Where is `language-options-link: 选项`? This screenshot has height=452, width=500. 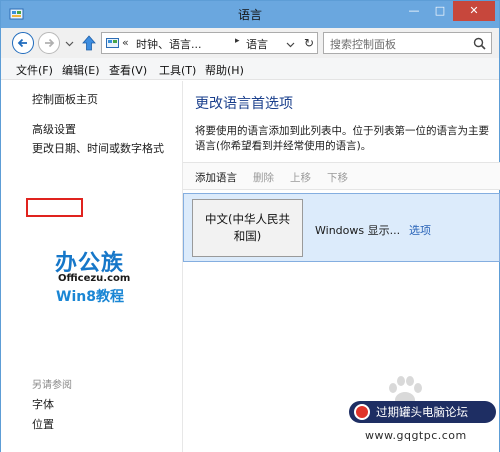 language-options-link: 选项 is located at coordinates (420, 230).